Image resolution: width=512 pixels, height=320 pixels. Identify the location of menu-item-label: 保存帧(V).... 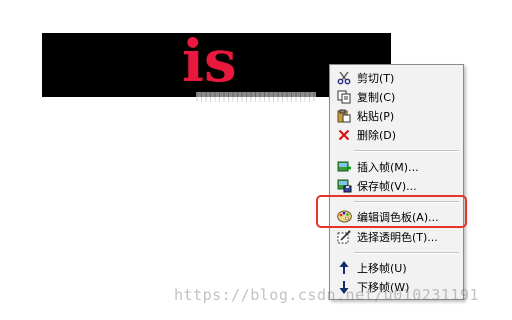
(387, 186).